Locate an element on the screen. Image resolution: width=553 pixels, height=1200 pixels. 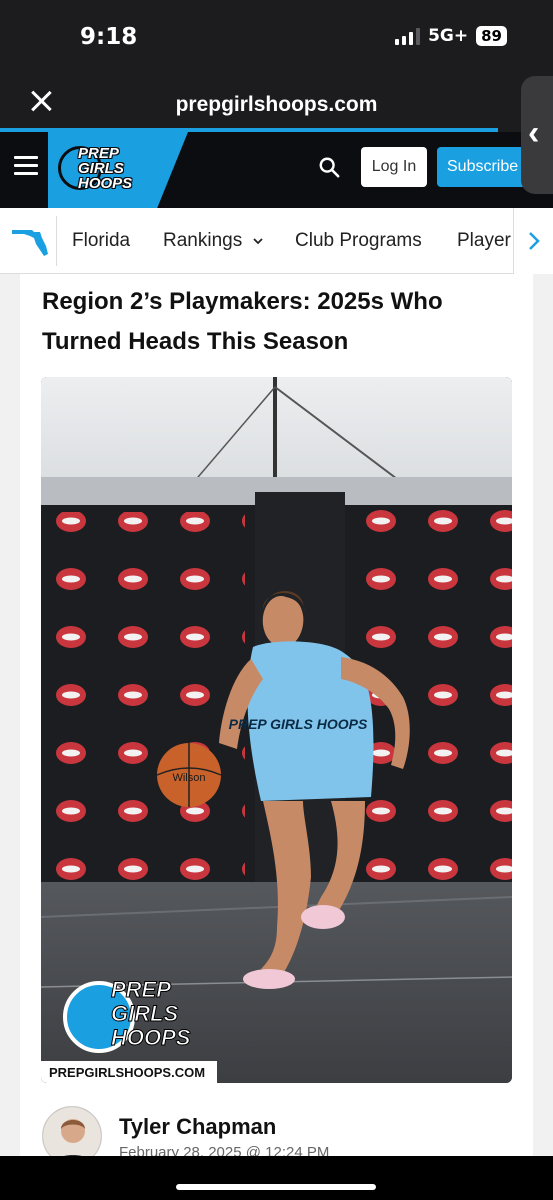
status-time: 9:18 is located at coordinates (109, 37).